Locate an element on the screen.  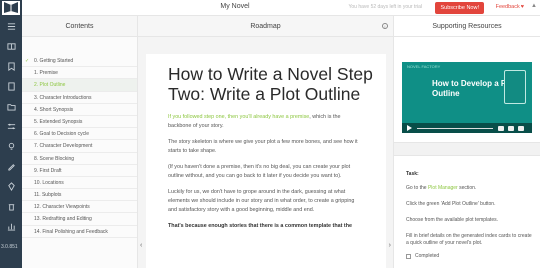
contents-item: 14. Final Polishing and Feedback is located at coordinates (79, 232).